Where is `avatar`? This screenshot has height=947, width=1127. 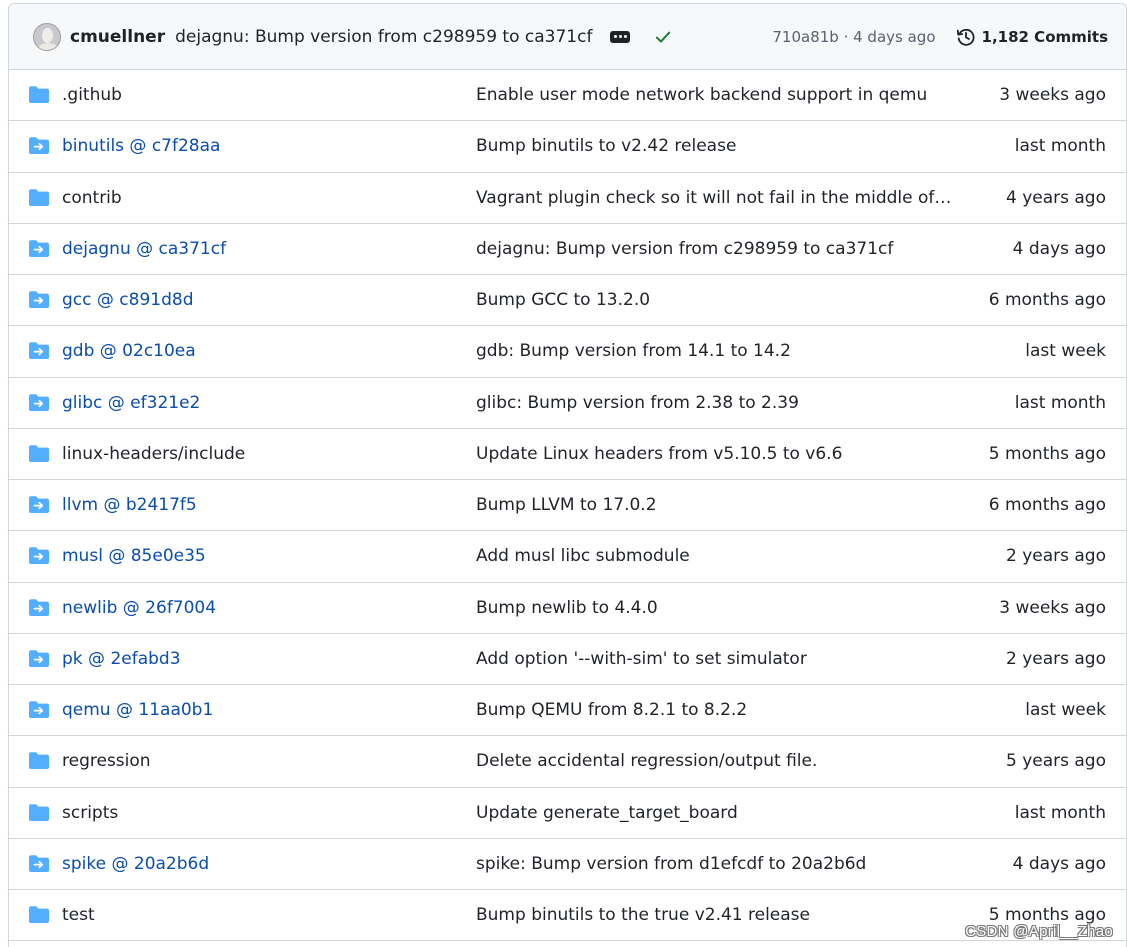
avatar is located at coordinates (47, 36).